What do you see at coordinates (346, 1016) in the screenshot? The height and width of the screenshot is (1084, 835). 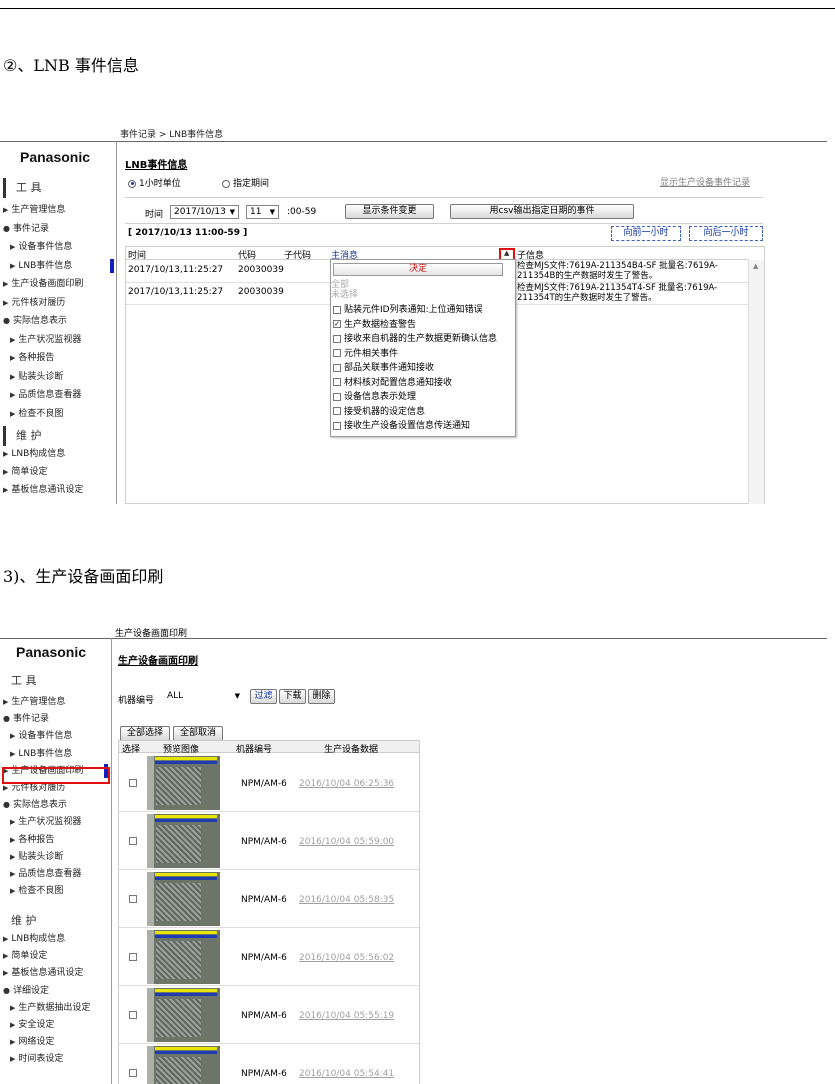 I see `equipment-data-link: 2016/10/04 05:55:19` at bounding box center [346, 1016].